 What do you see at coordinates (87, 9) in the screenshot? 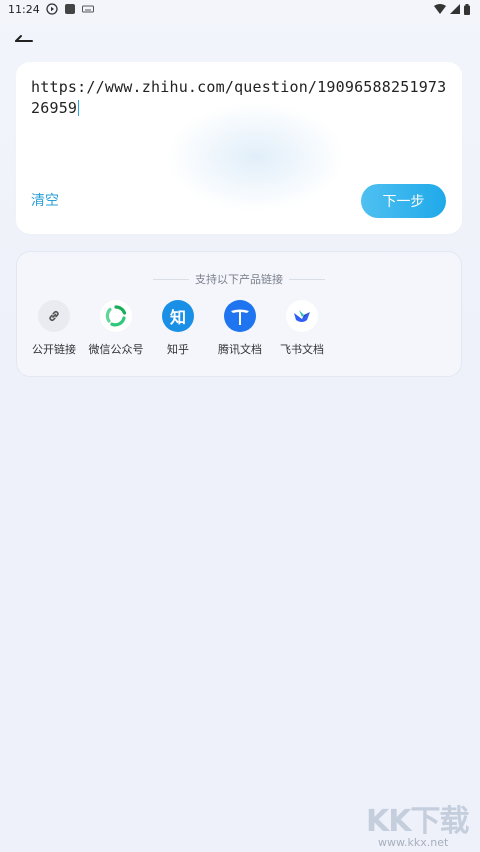
I see `keyboard-icon` at bounding box center [87, 9].